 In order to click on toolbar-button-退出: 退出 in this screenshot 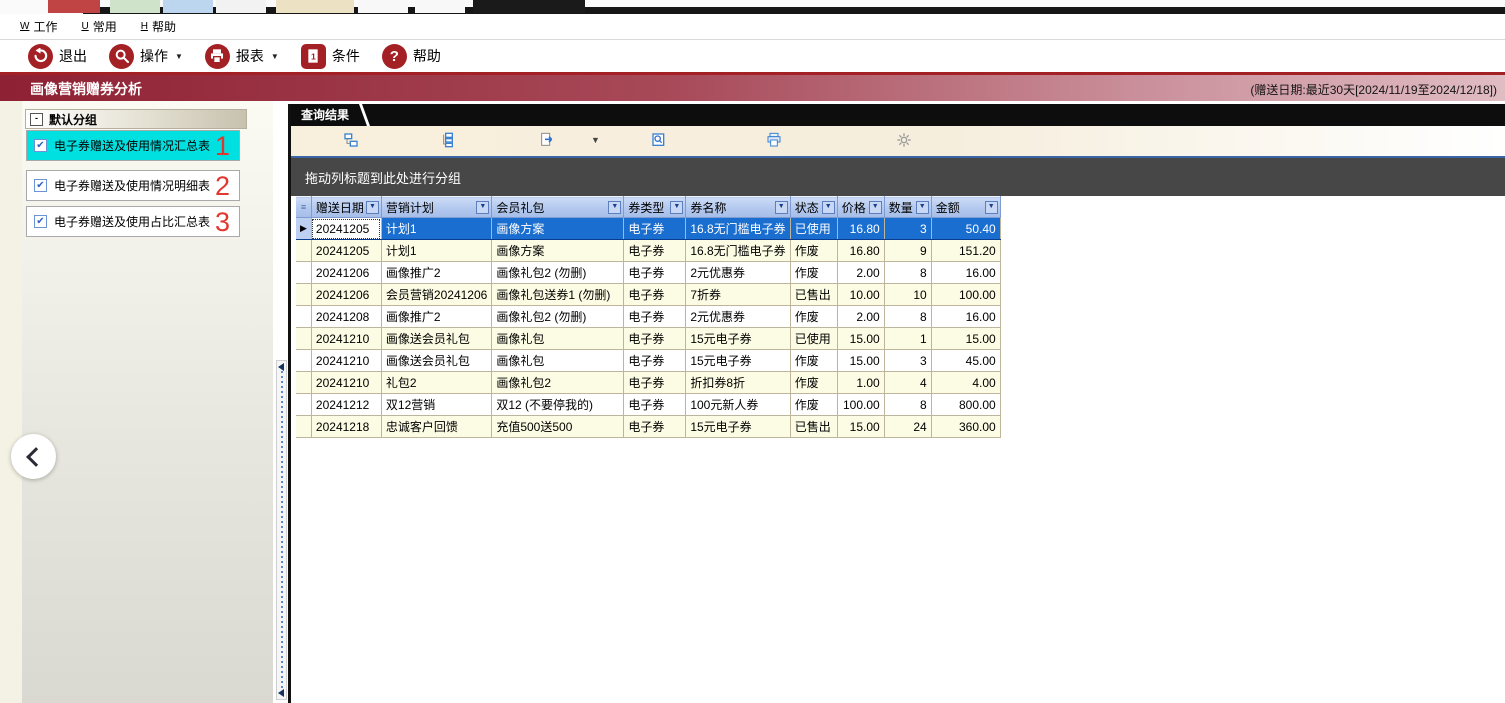, I will do `click(57, 56)`.